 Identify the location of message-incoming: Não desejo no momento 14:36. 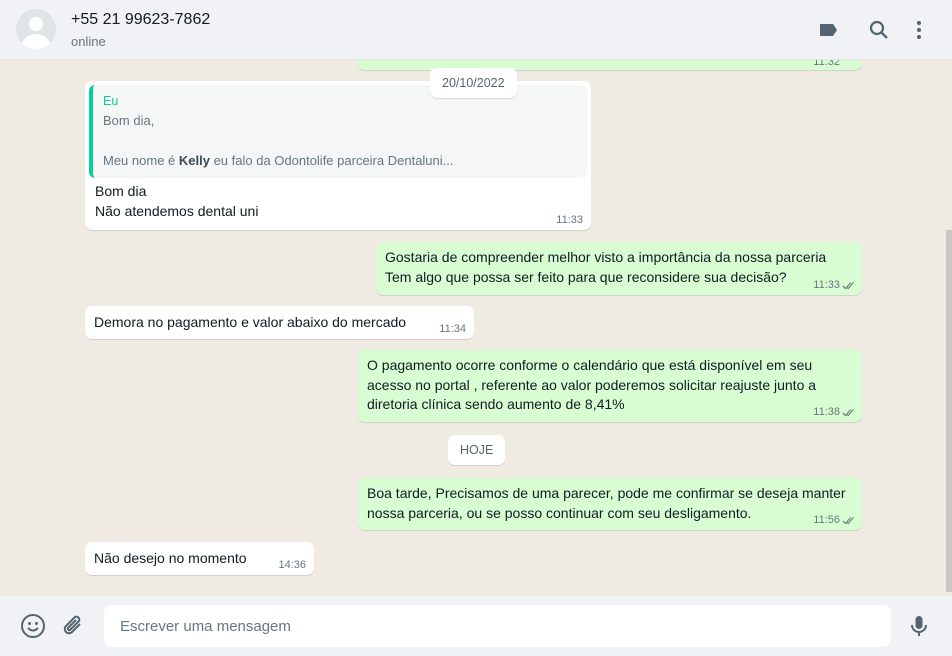
(199, 558).